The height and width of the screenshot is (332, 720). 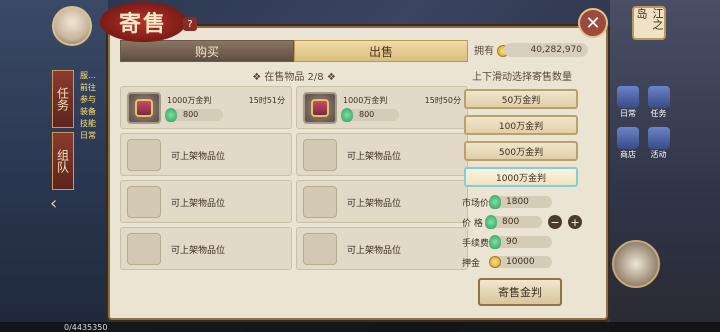 I want to click on amount-option-100w: 100万金判, so click(x=521, y=125).